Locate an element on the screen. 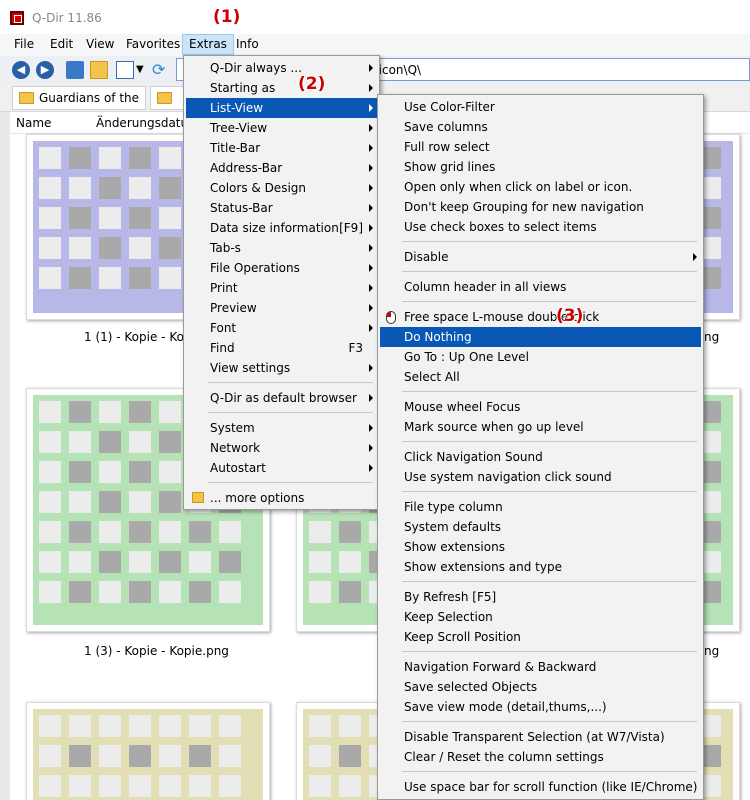  listview-item-free-space-l-mouse-double-click: Free space L-mouse double-click is located at coordinates (540, 317).